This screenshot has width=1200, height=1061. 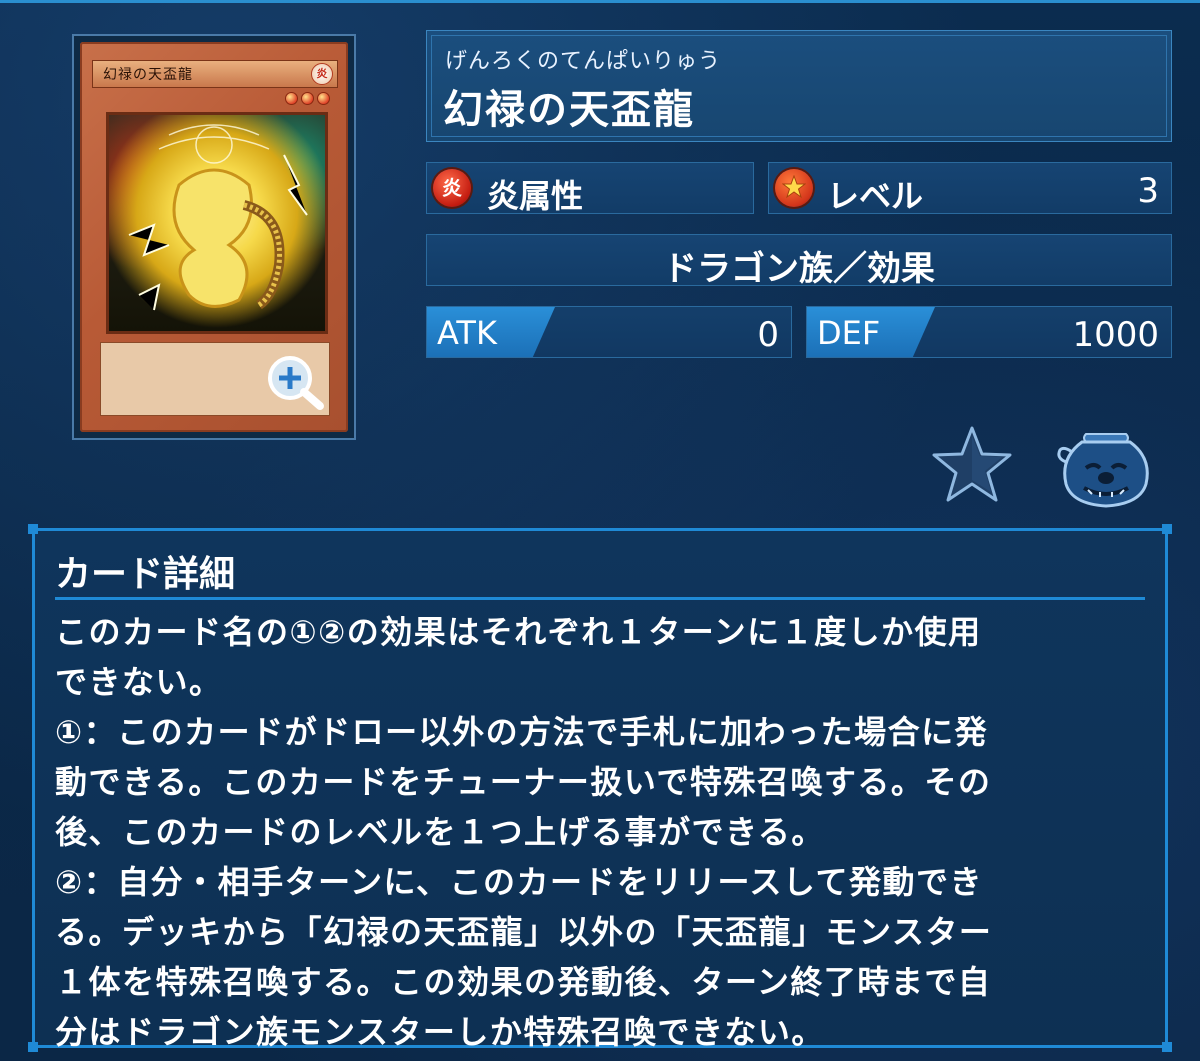 I want to click on attribute-row: 炎 炎属性, so click(x=590, y=188).